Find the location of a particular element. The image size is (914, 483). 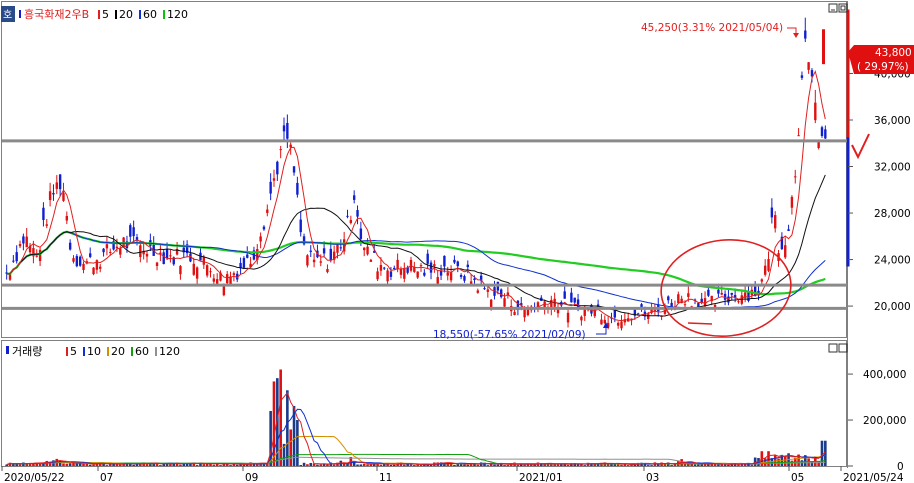

date-label: 07 is located at coordinates (106, 477).